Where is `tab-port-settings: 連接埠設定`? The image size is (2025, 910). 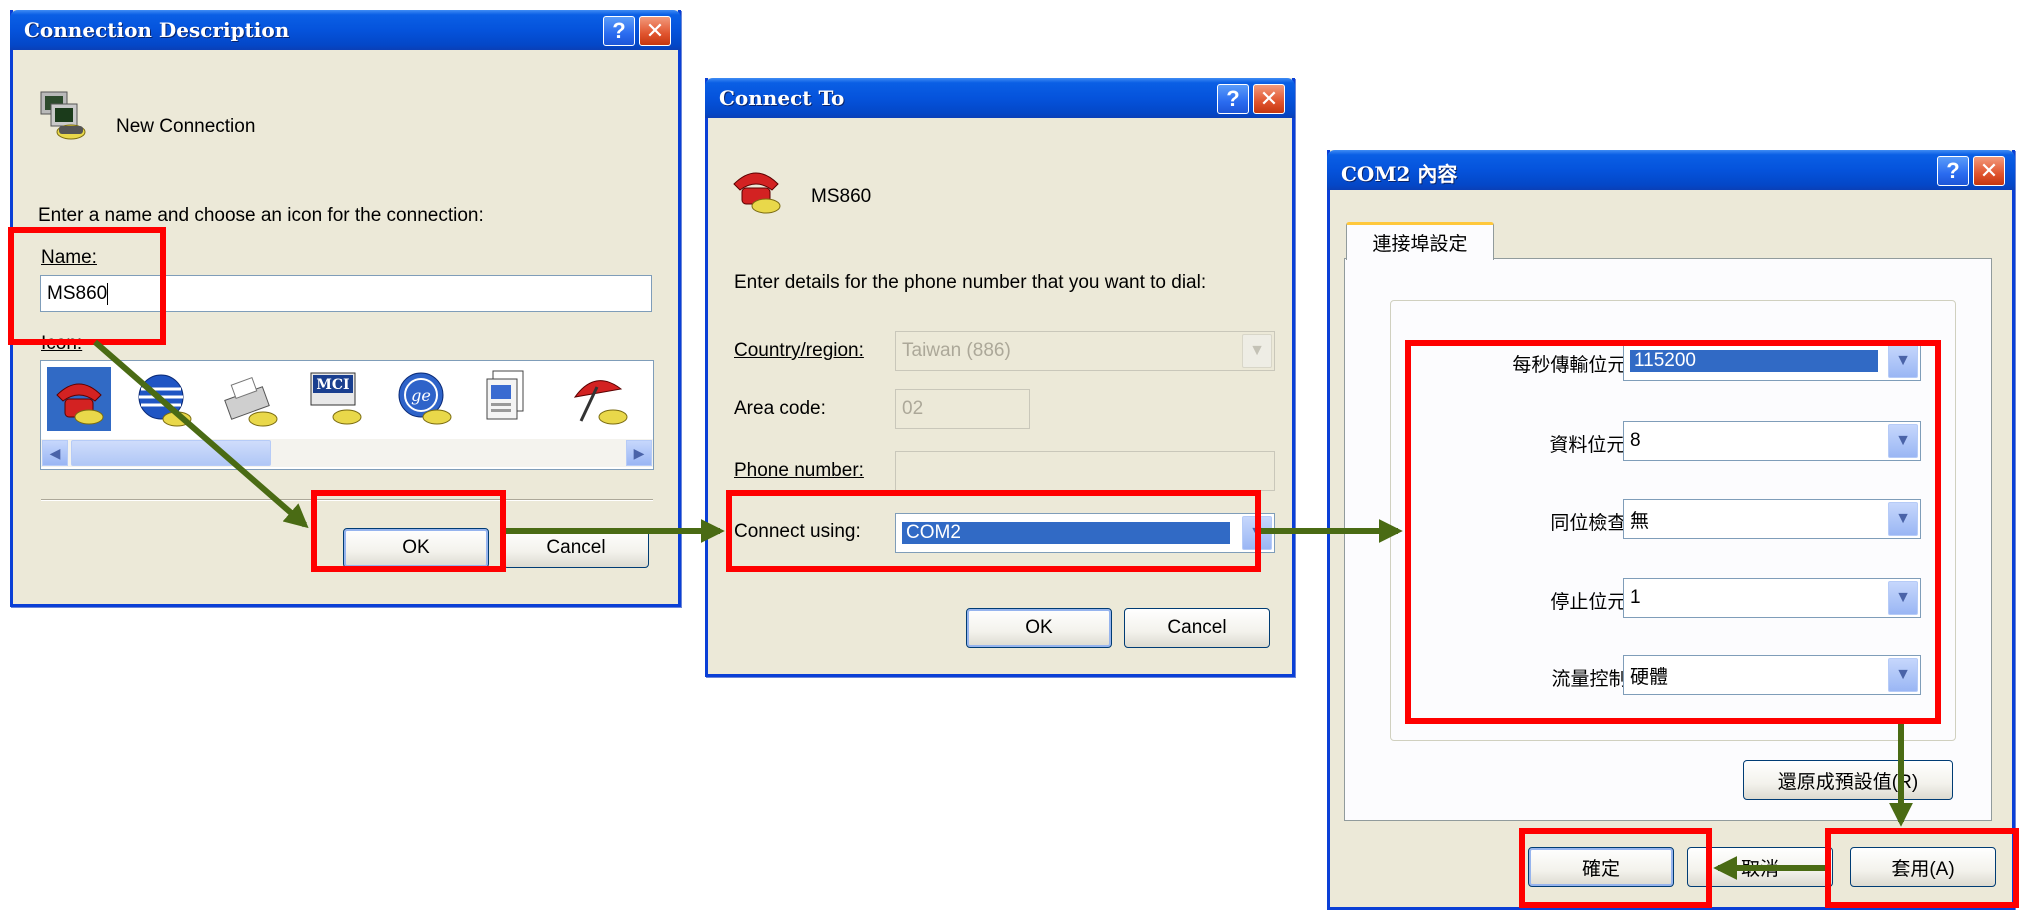
tab-port-settings: 連接埠設定 is located at coordinates (1420, 241).